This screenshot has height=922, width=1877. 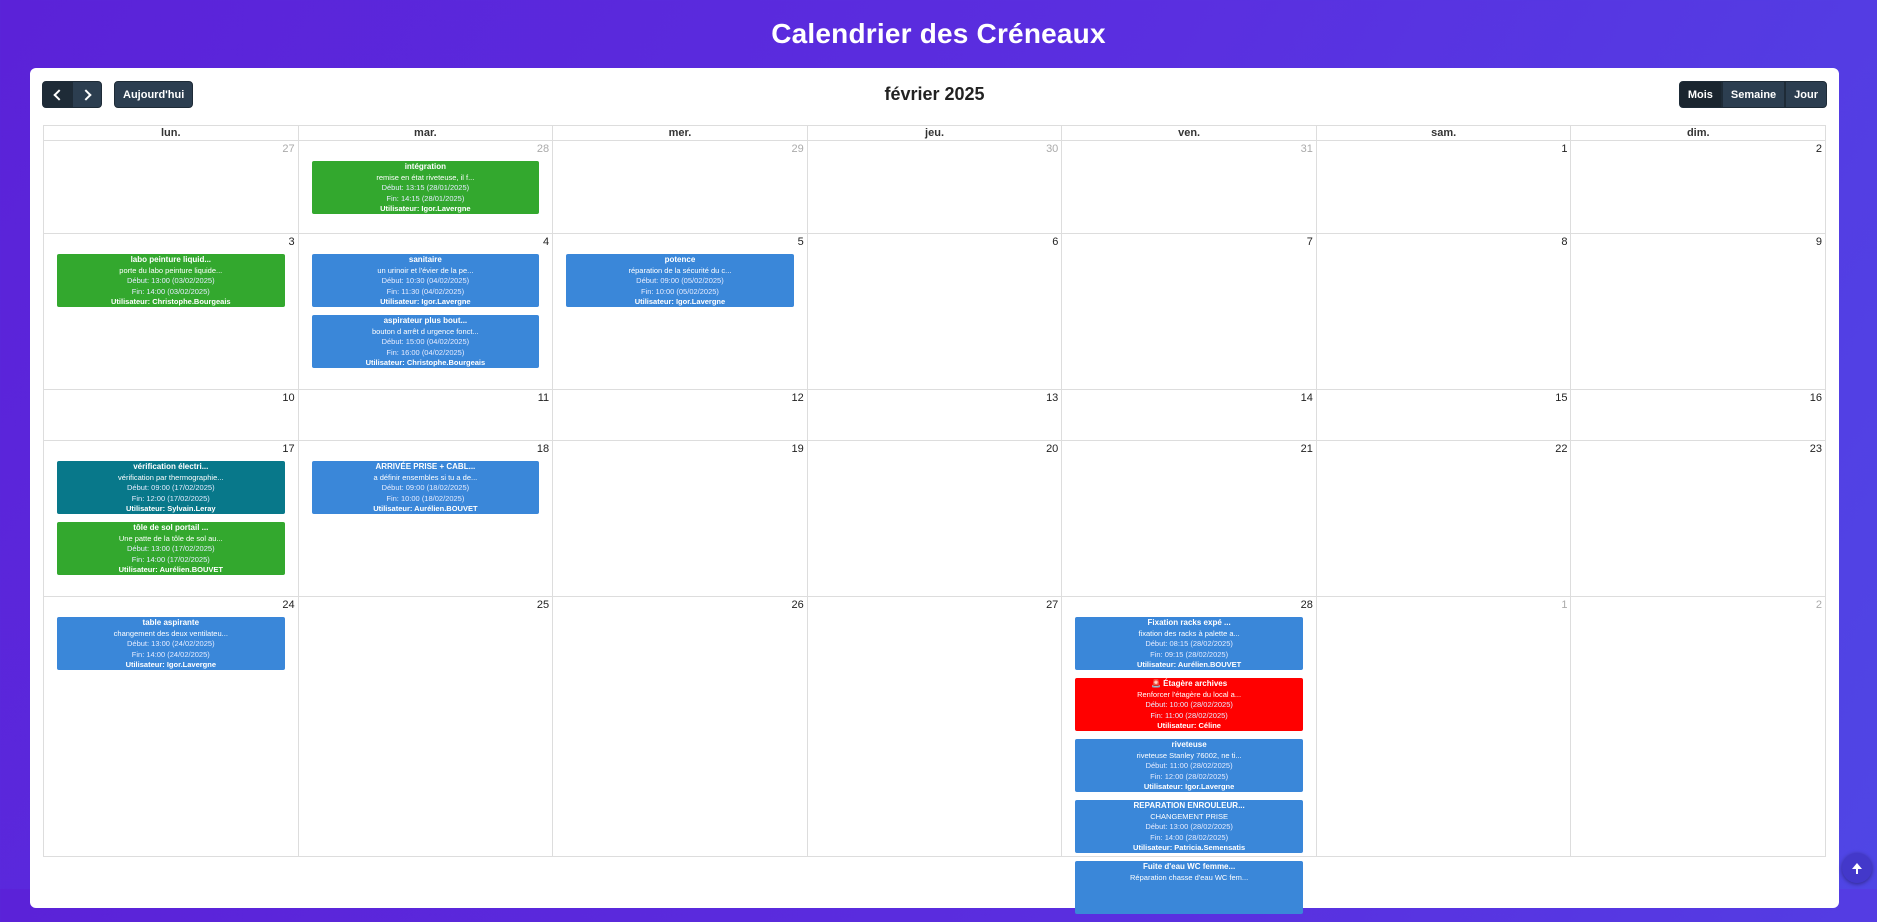 What do you see at coordinates (679, 519) in the screenshot?
I see `day-cell: 19` at bounding box center [679, 519].